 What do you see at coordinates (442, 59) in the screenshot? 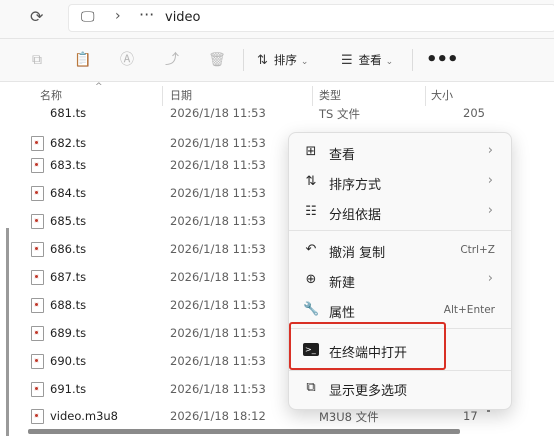
I see `more-options-button: •••` at bounding box center [442, 59].